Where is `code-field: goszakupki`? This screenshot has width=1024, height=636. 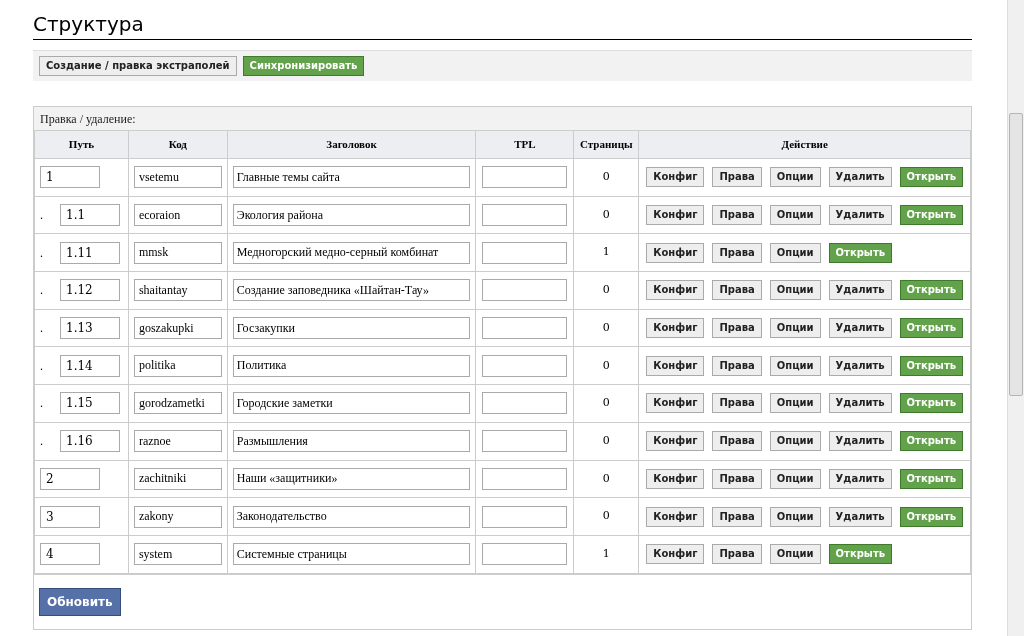
code-field: goszakupki is located at coordinates (177, 328).